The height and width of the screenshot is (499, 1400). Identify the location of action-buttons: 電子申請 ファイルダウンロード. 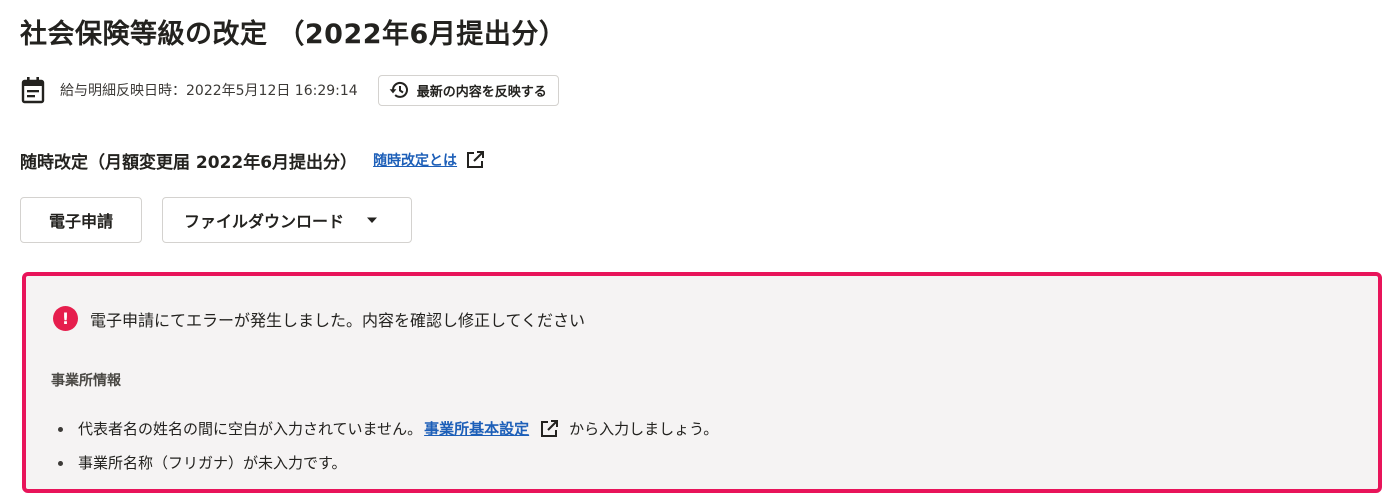
(216, 220).